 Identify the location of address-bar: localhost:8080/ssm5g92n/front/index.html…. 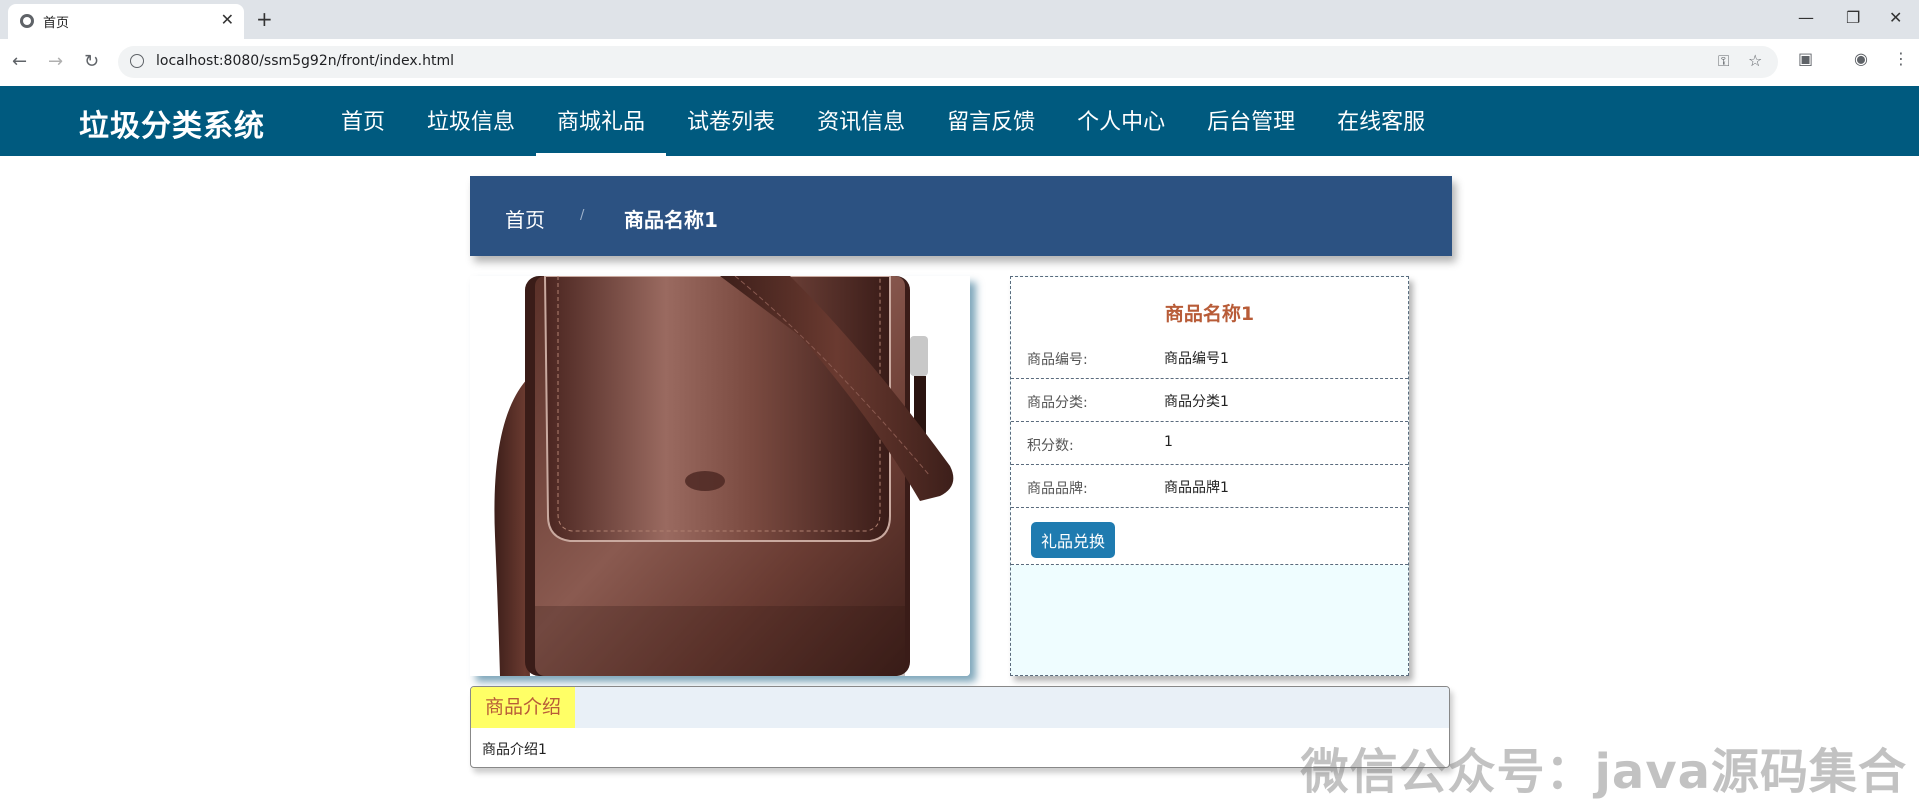
(948, 62).